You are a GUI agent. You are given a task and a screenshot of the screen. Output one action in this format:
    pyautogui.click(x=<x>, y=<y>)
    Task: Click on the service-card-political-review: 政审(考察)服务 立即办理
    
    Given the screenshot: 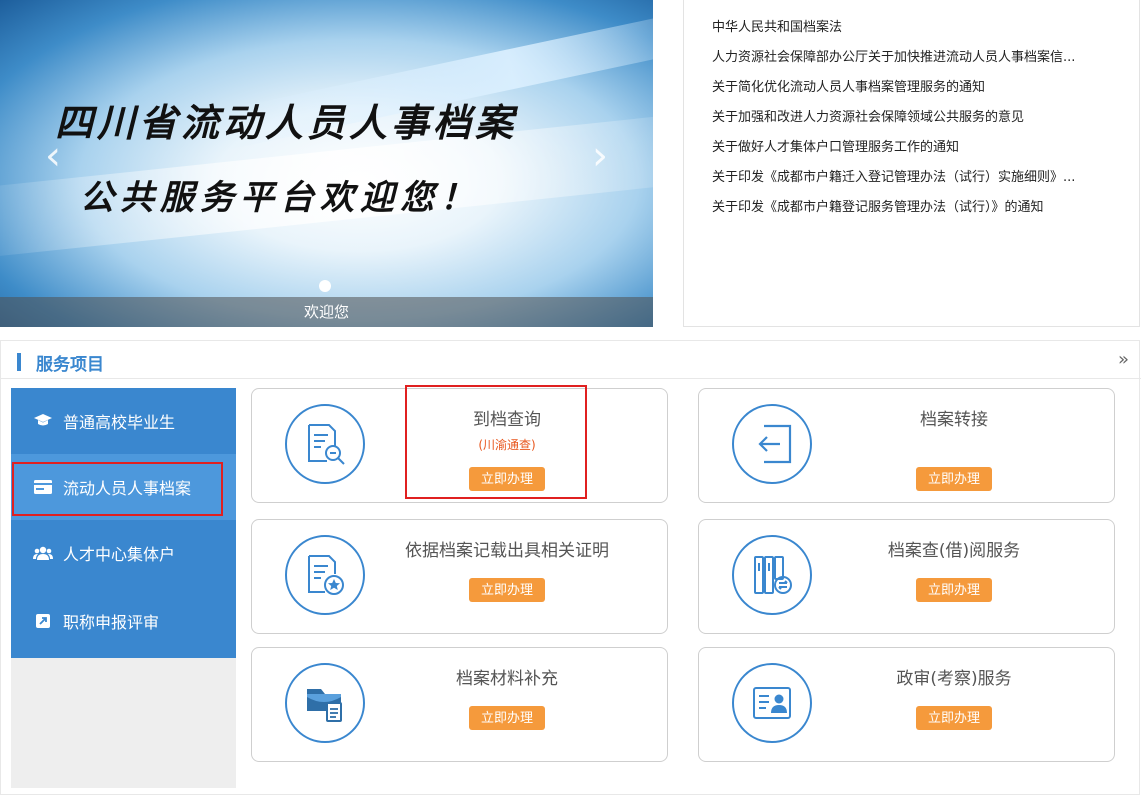 What is the action you would take?
    pyautogui.click(x=906, y=704)
    